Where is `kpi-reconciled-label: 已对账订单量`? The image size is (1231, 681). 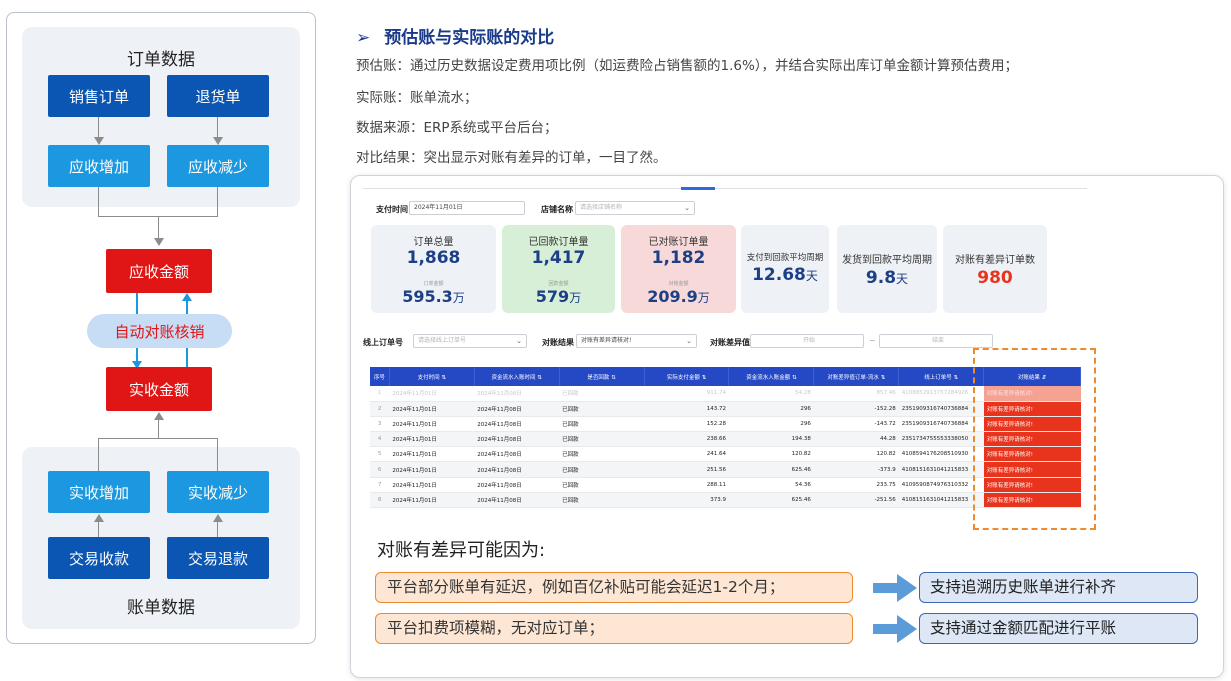 kpi-reconciled-label: 已对账订单量 is located at coordinates (678, 242).